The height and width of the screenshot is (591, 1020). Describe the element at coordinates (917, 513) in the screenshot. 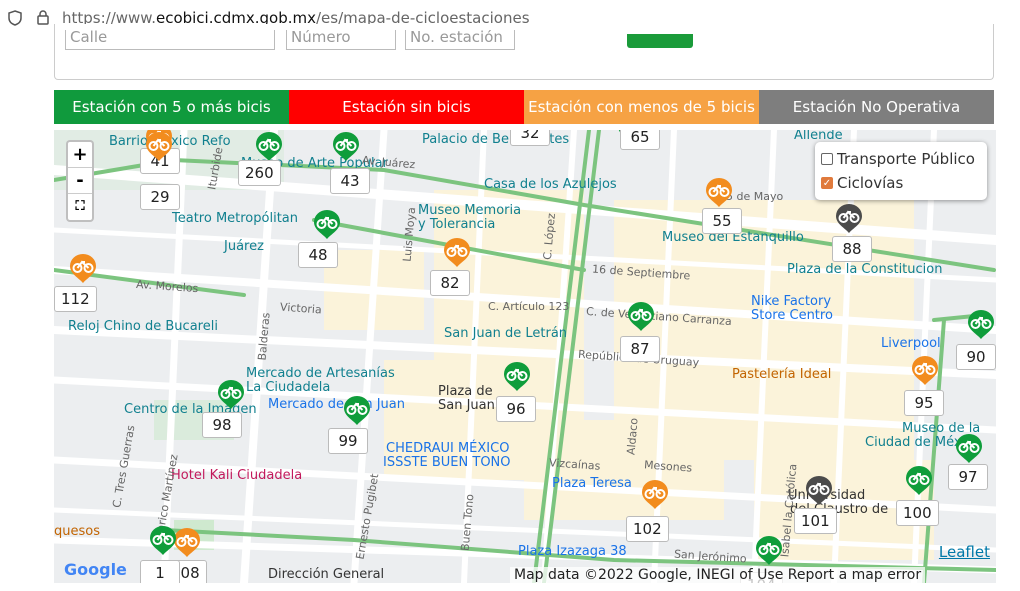

I see `station-count: 100` at that location.